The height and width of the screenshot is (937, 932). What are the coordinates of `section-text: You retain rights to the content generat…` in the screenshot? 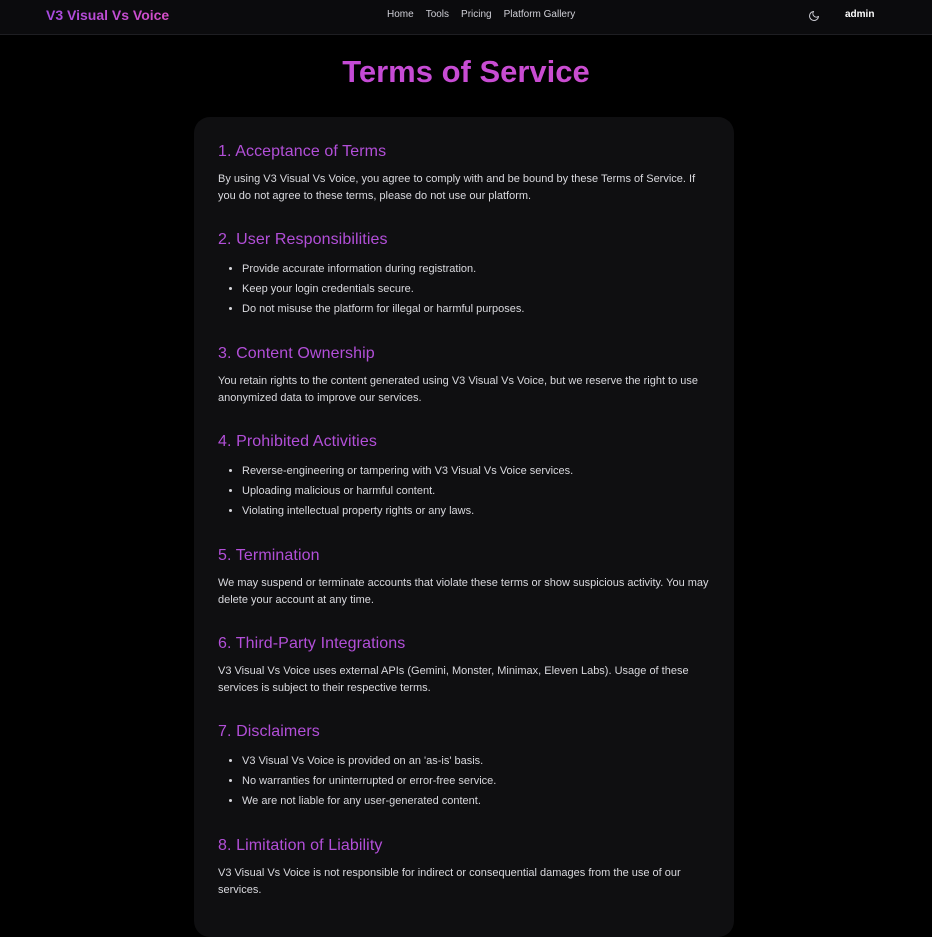 It's located at (458, 389).